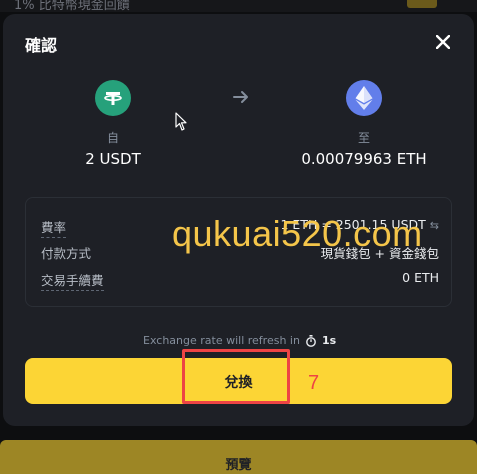 This screenshot has height=474, width=477. I want to click on background-header: 1% 比特幣現金回饋, so click(238, 6).